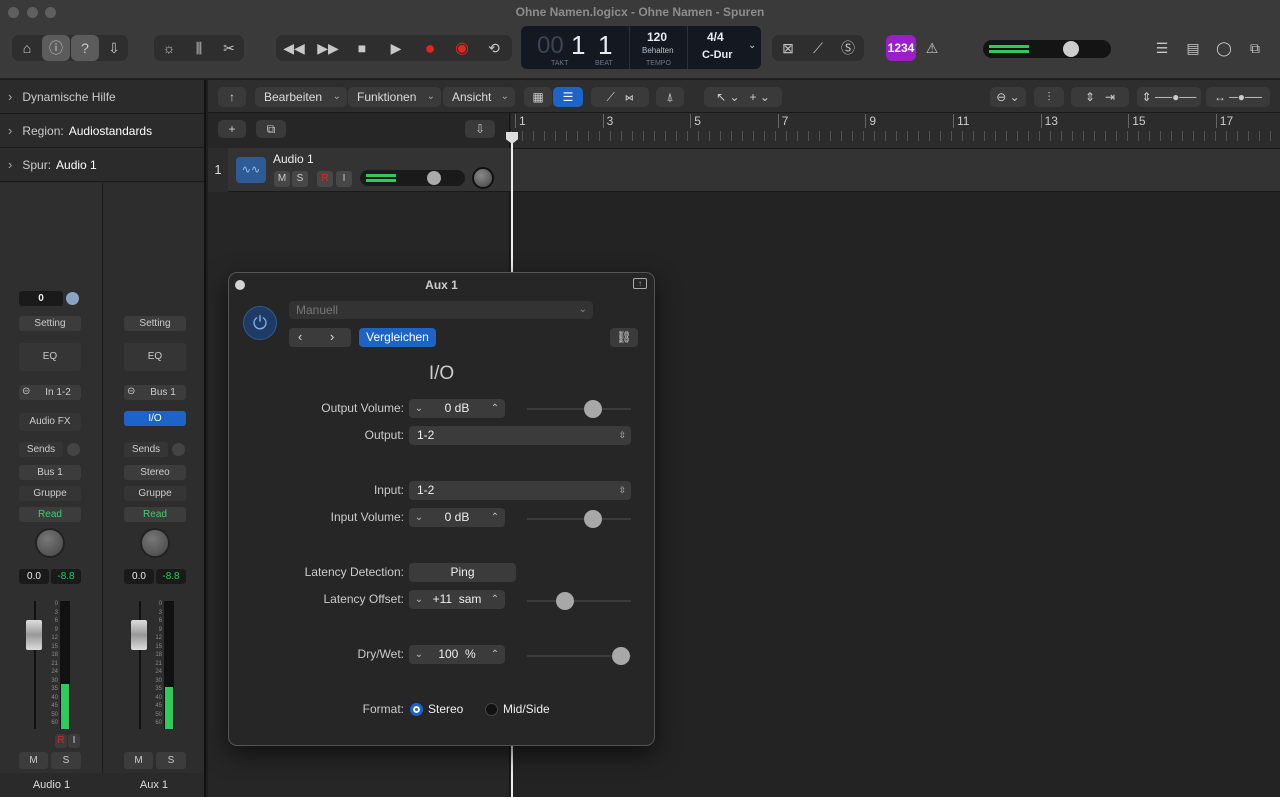  What do you see at coordinates (445, 709) in the screenshot?
I see `format-stereo-label: Stereo` at bounding box center [445, 709].